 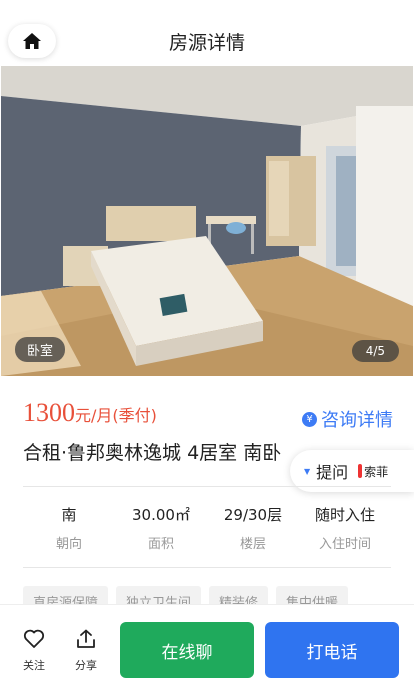 I want to click on page-title: 房源详情, so click(x=206, y=43).